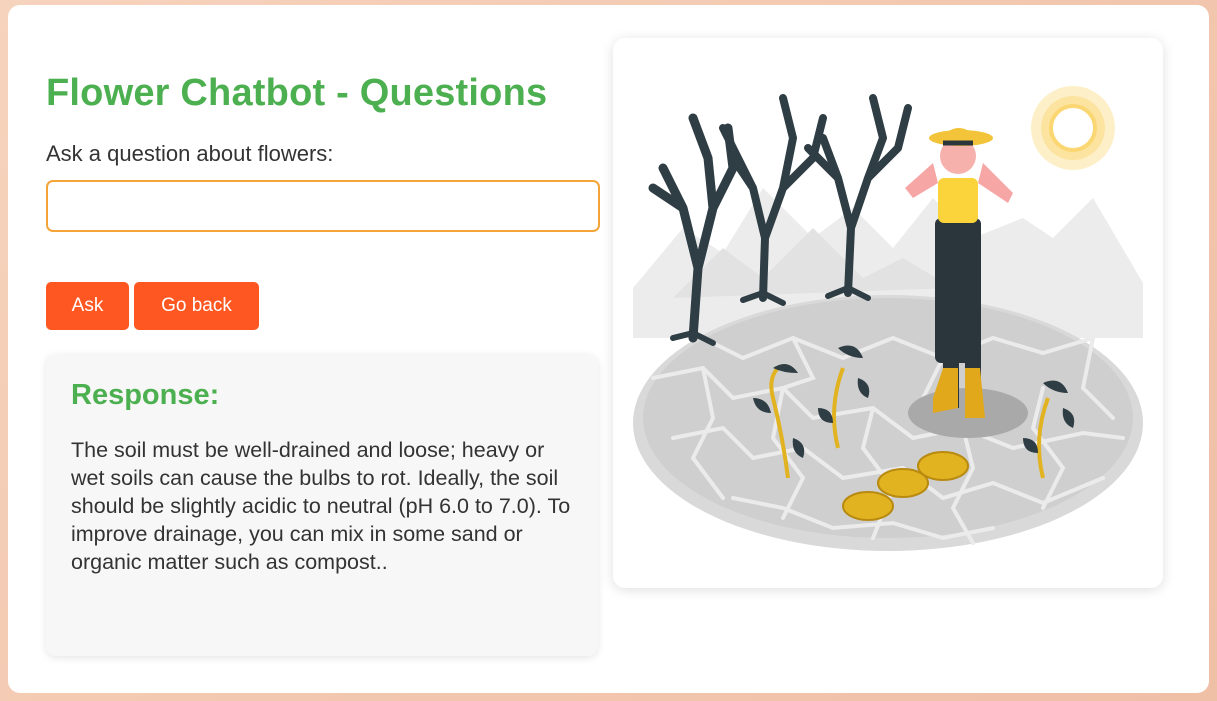  What do you see at coordinates (87, 306) in the screenshot?
I see `ask-button: Ask` at bounding box center [87, 306].